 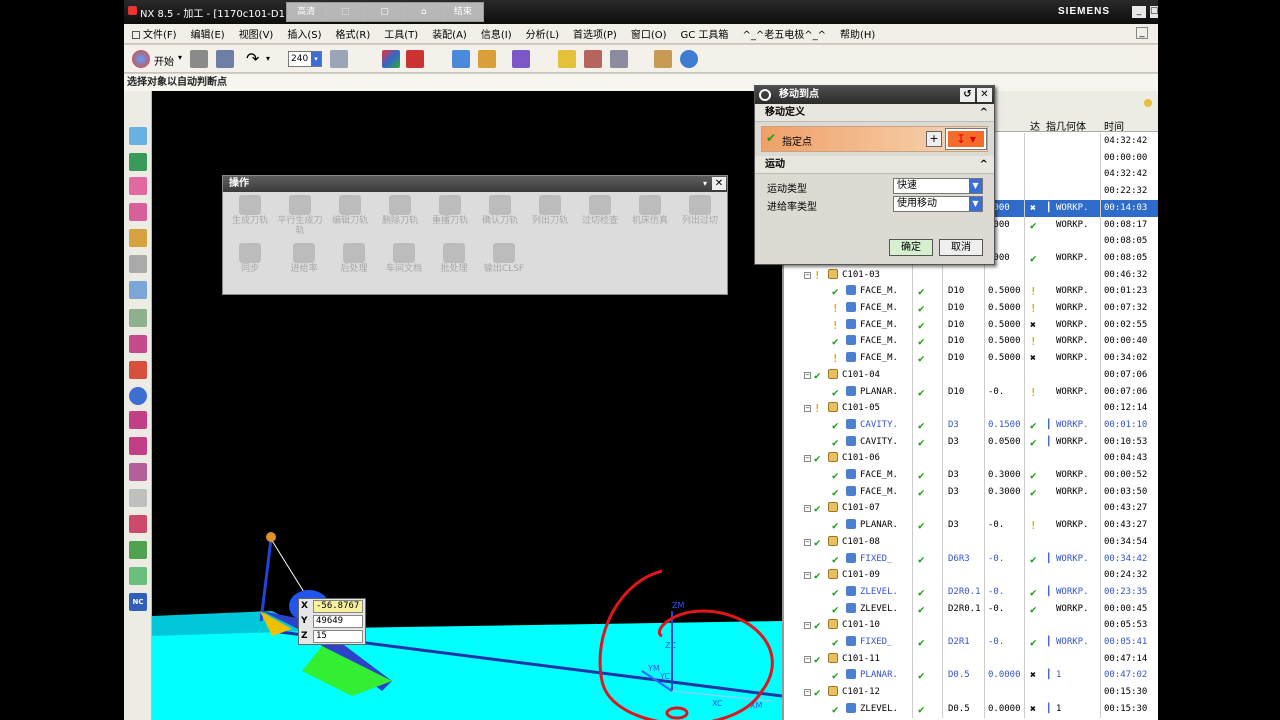 I want to click on calculator-icon, so click(x=663, y=59).